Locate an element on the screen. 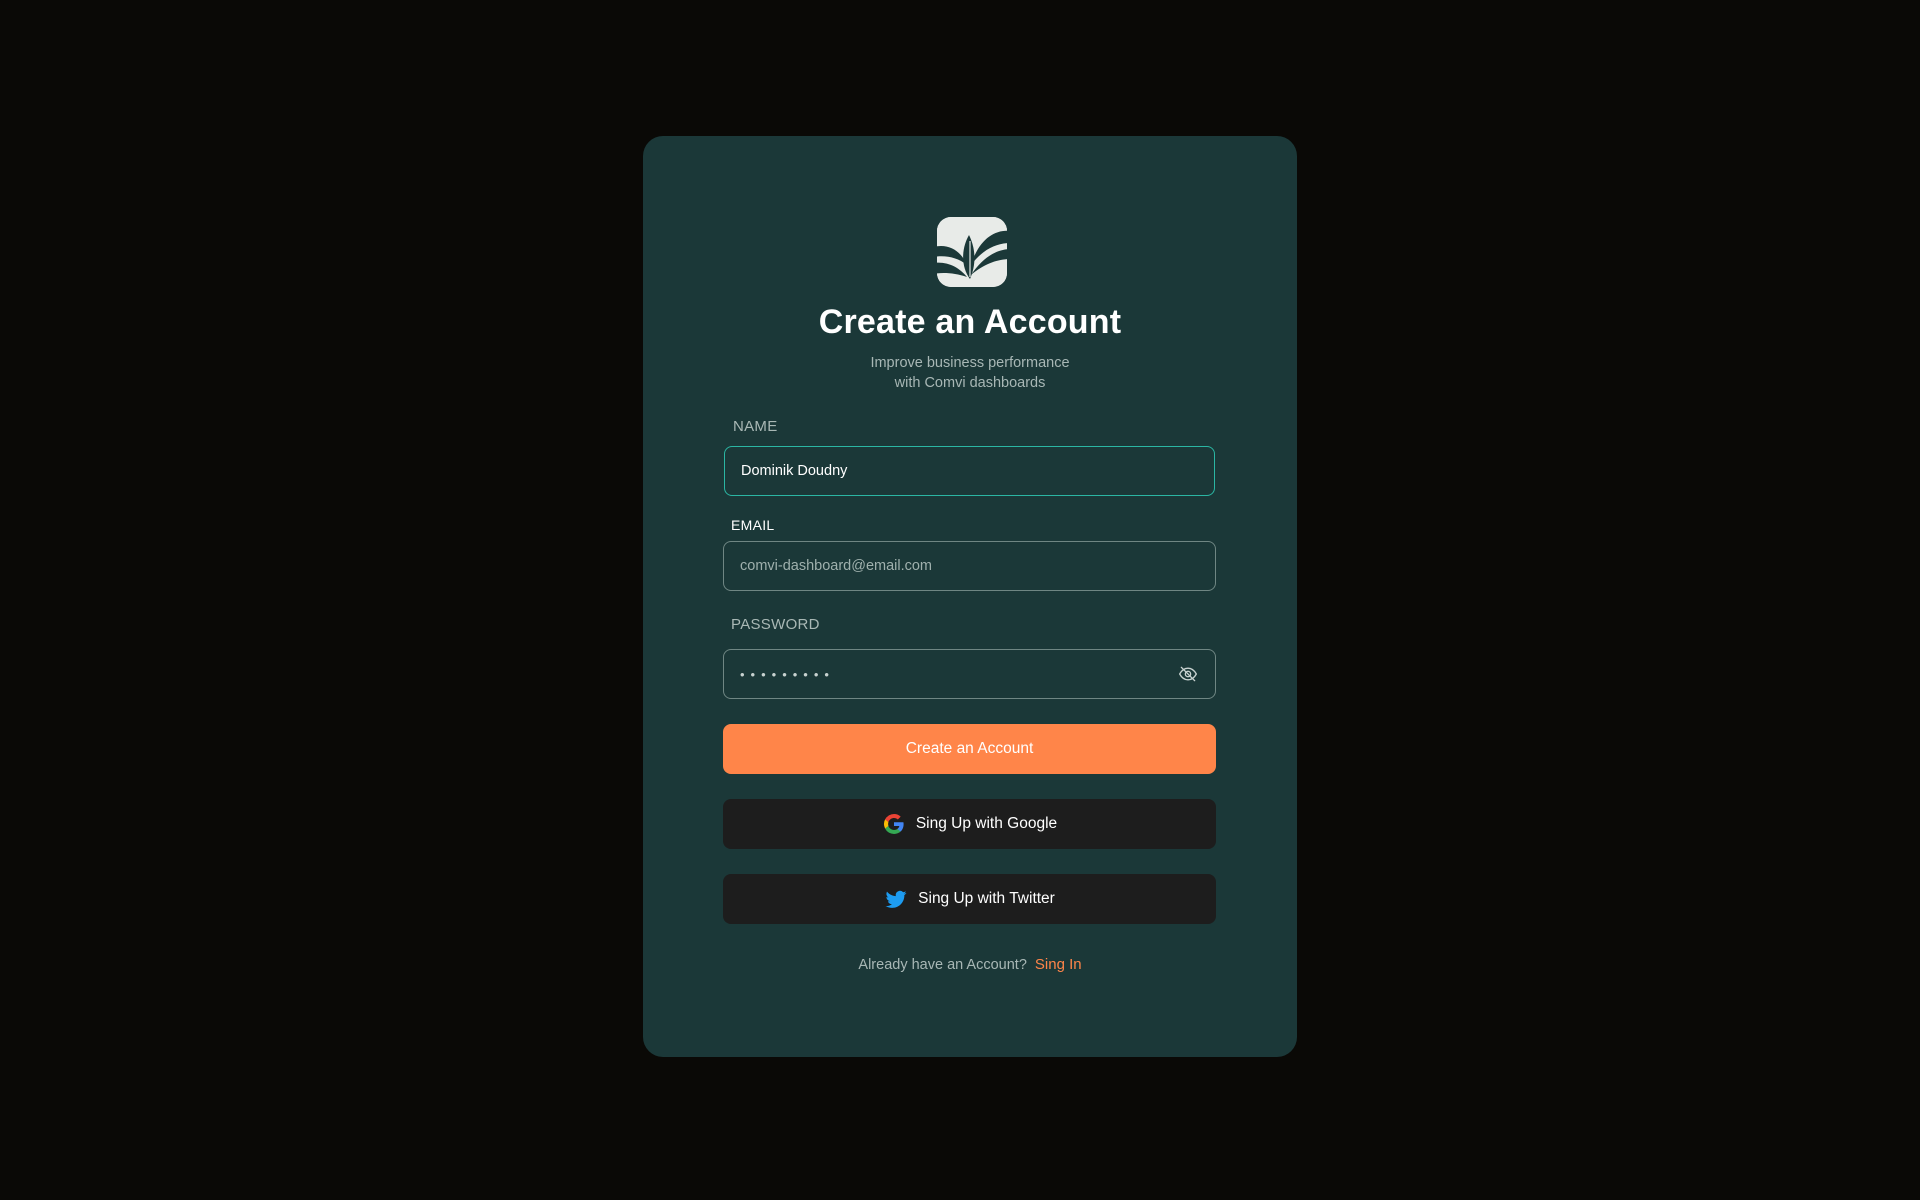 The image size is (1920, 1200). twitter-icon is located at coordinates (896, 899).